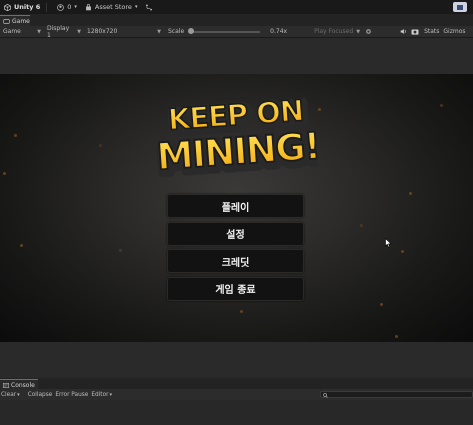 The image size is (473, 425). What do you see at coordinates (12, 31) in the screenshot?
I see `view-dropdown-label: Game` at bounding box center [12, 31].